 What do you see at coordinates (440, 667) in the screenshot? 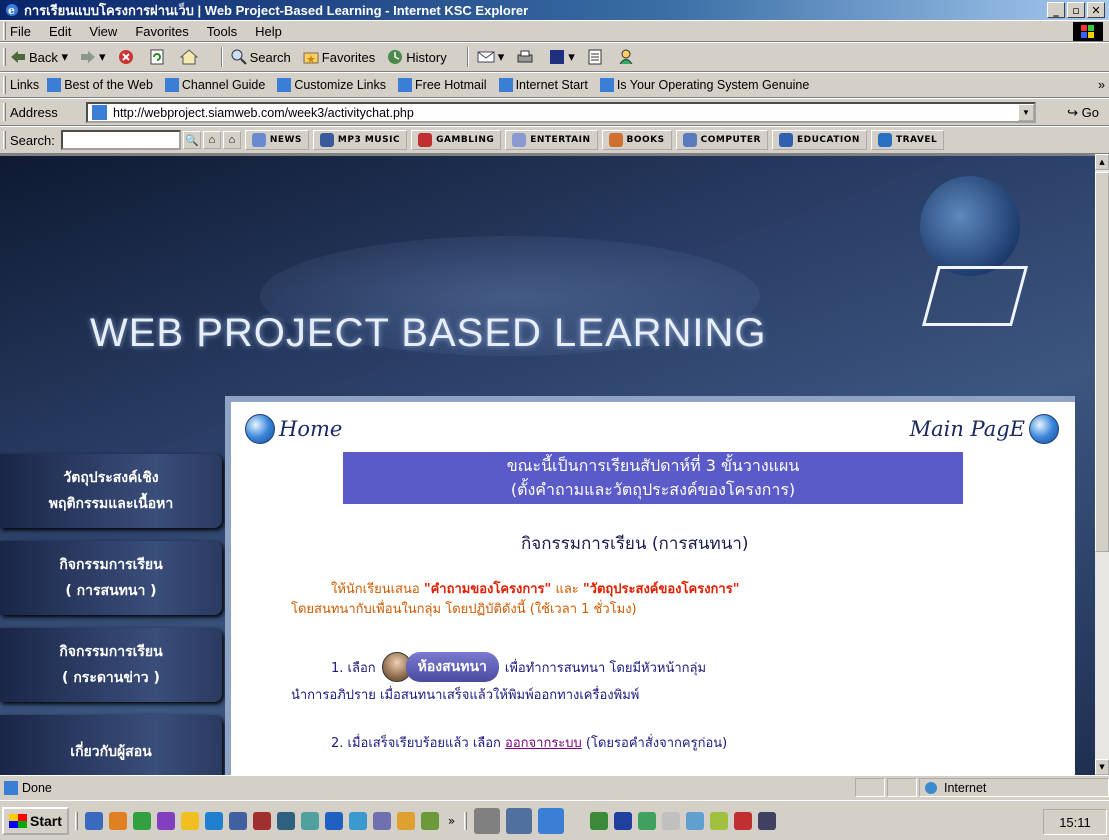
I see `chat-room-button: ห้องสนทนา` at bounding box center [440, 667].